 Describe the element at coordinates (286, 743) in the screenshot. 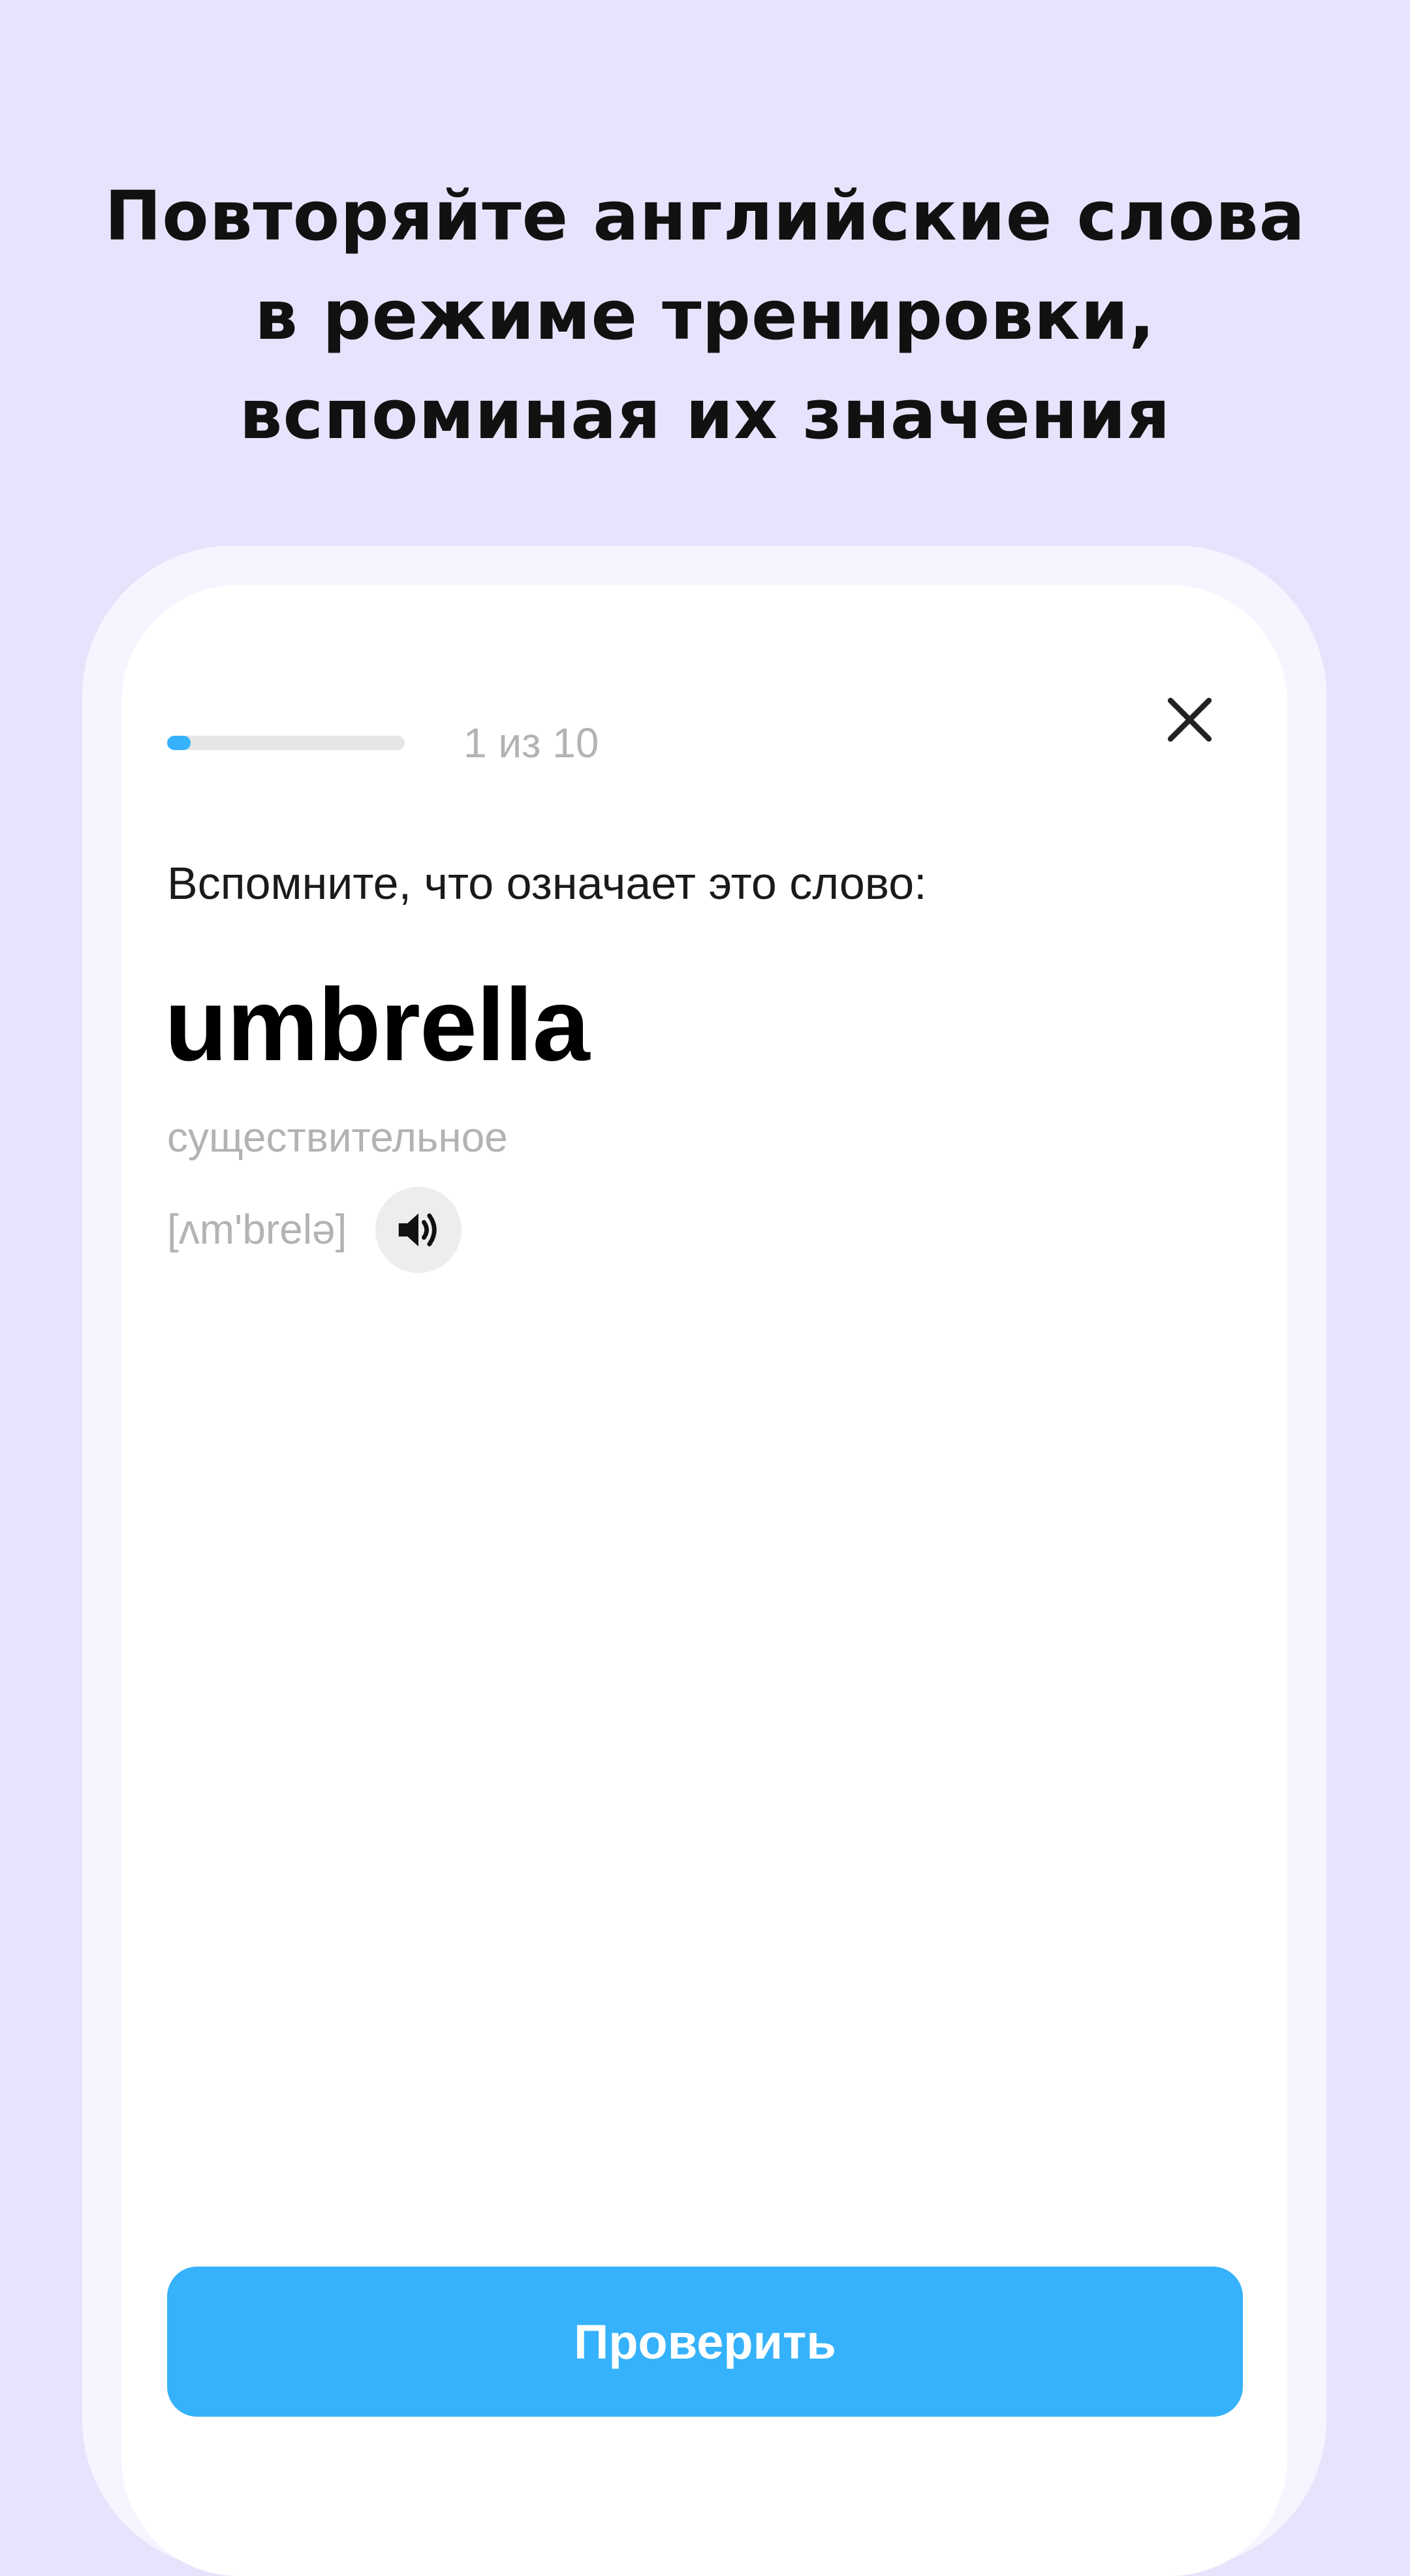

I see `progress-bar` at that location.